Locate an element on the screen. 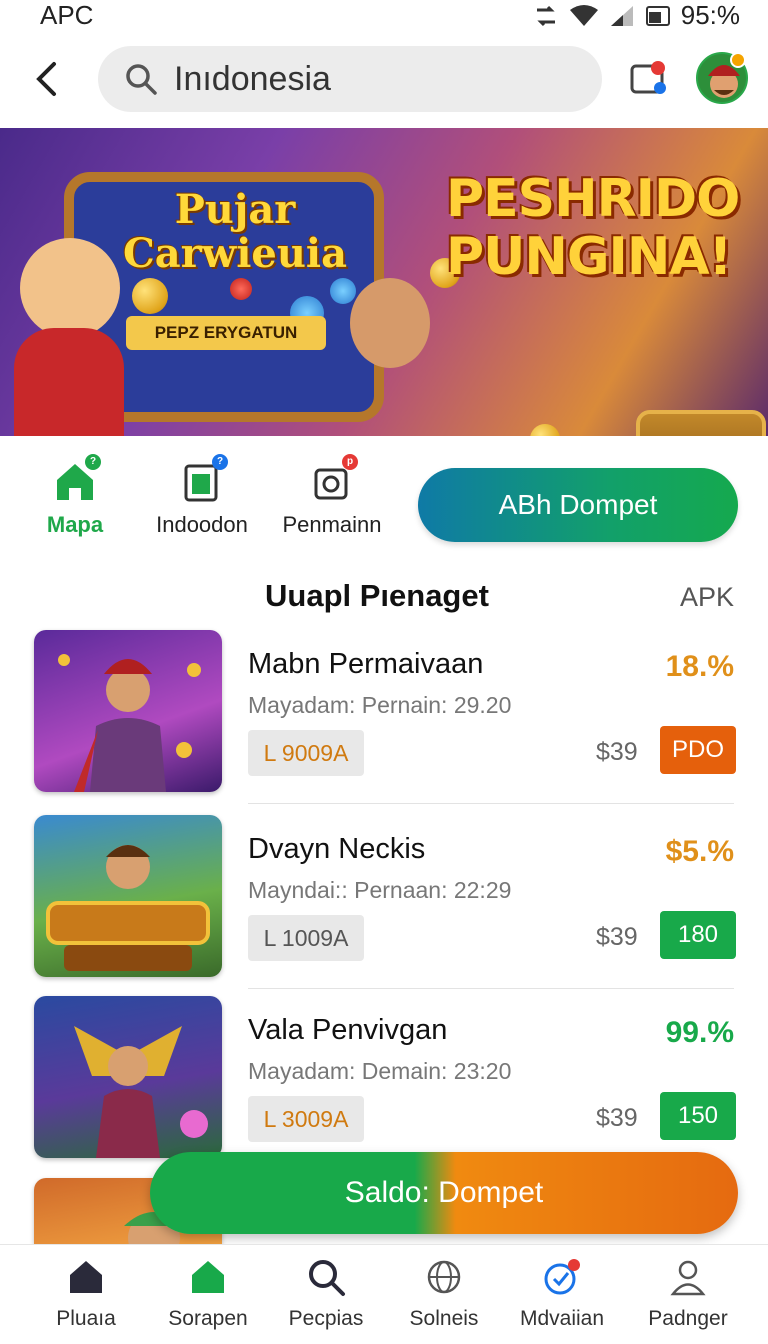 This screenshot has height=1344, width=768. bottom-nav-label: Pecpias is located at coordinates (326, 1318).